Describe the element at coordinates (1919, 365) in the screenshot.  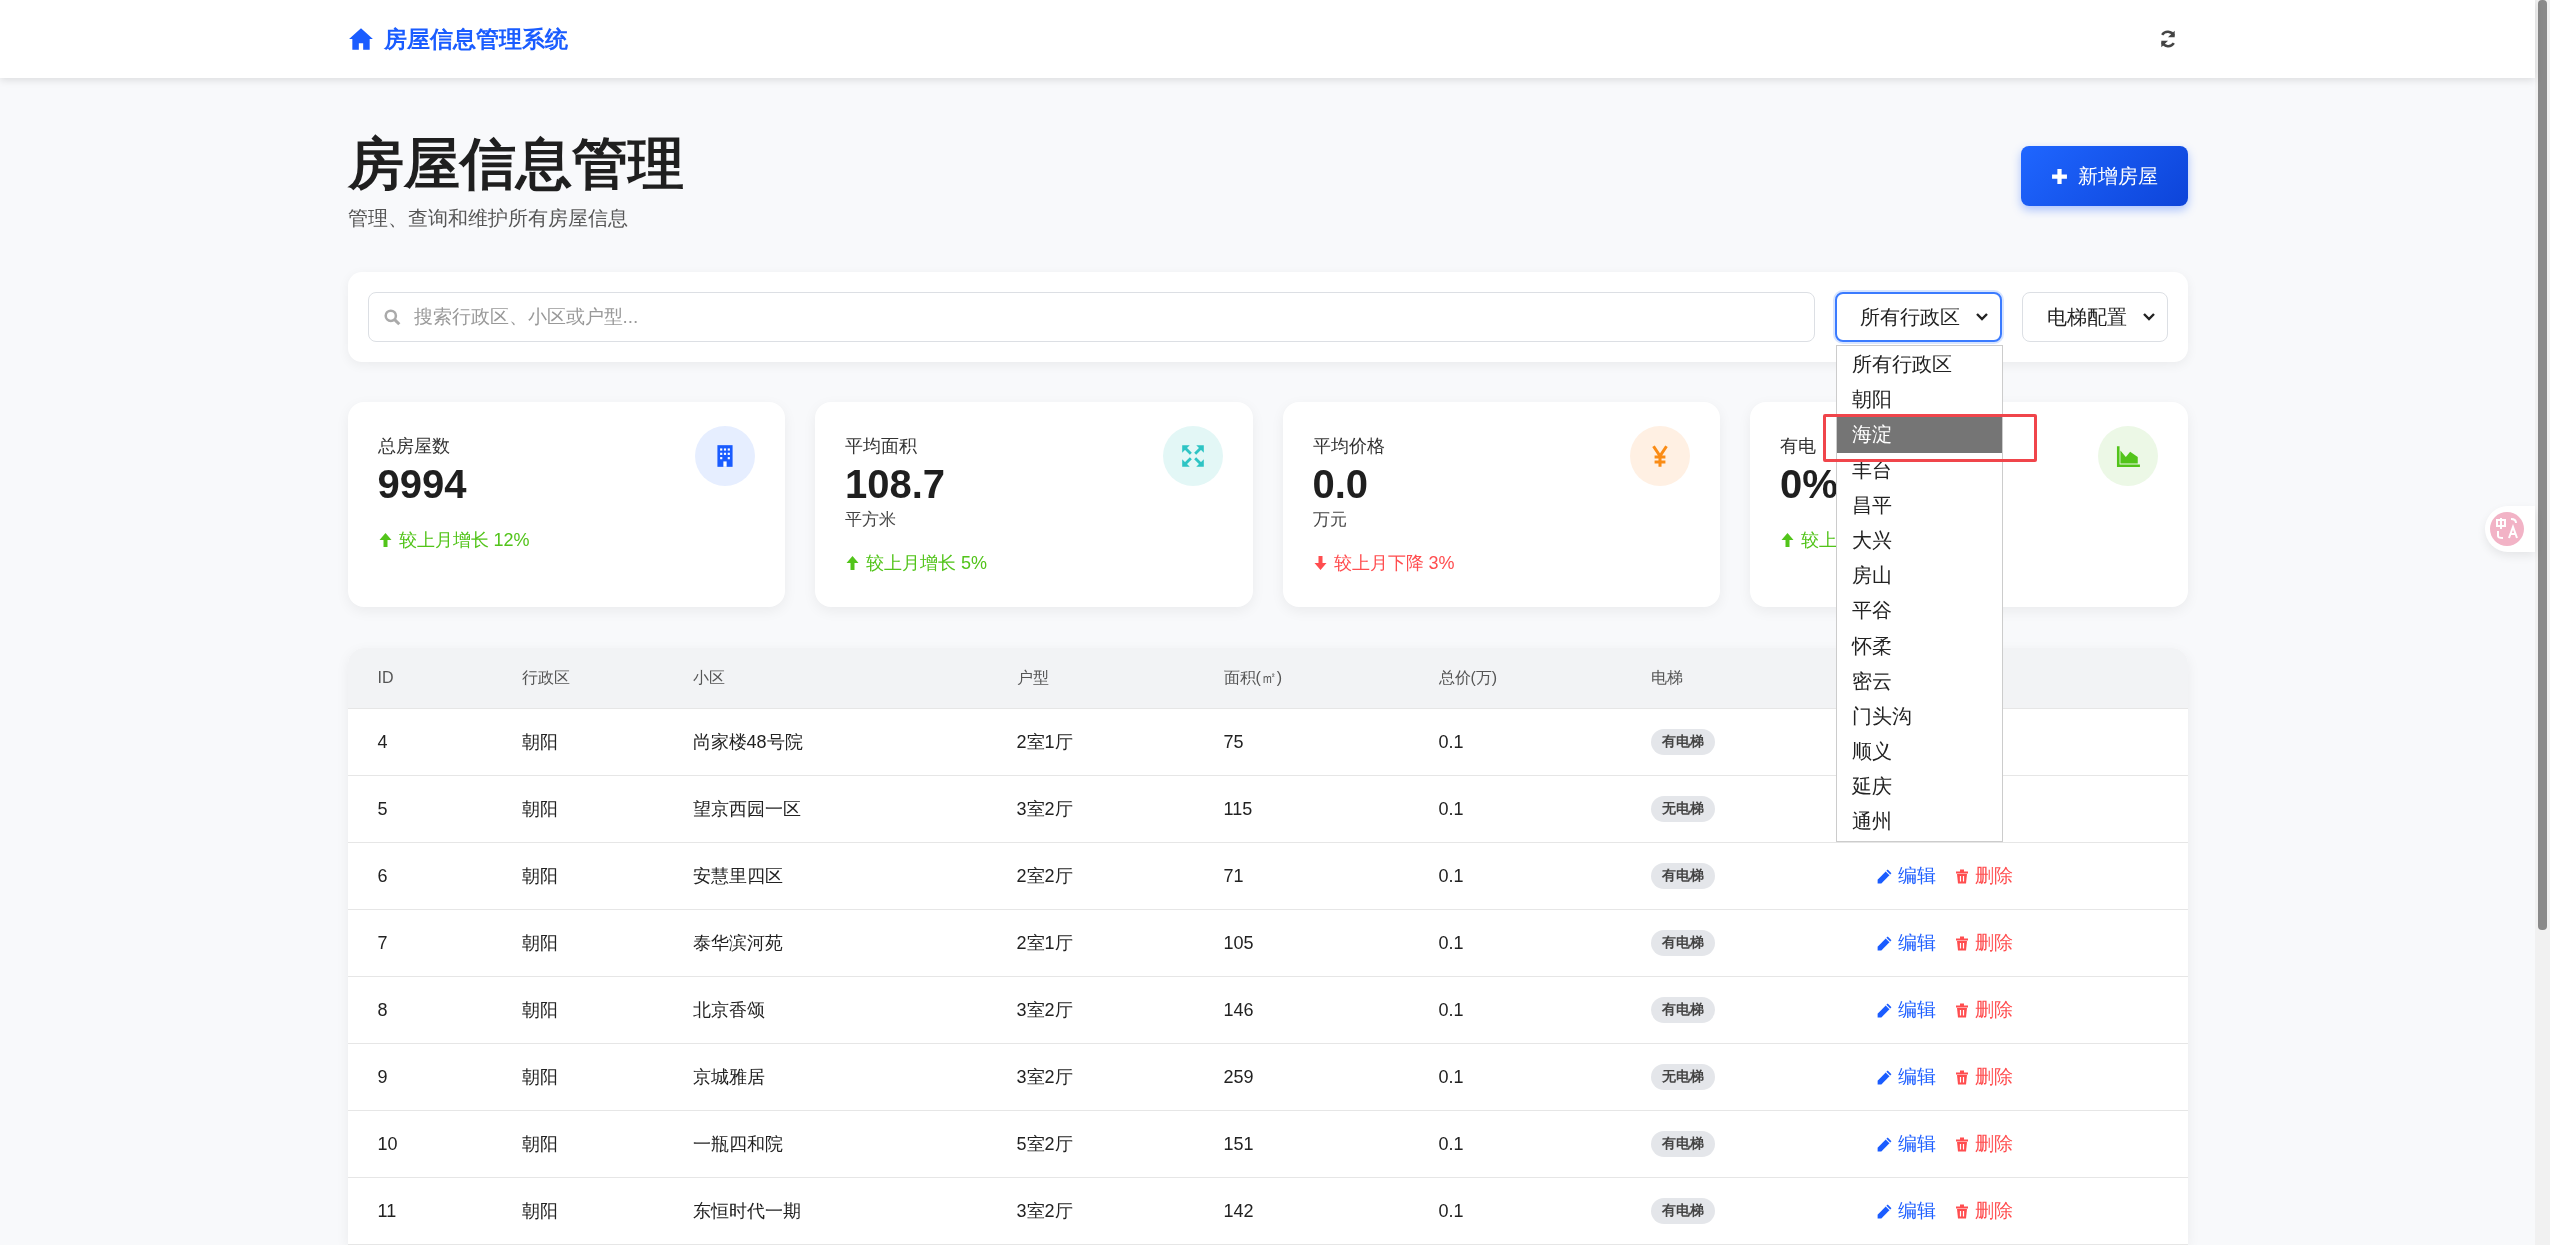
I see `dropdown-option: 所有行政区` at that location.